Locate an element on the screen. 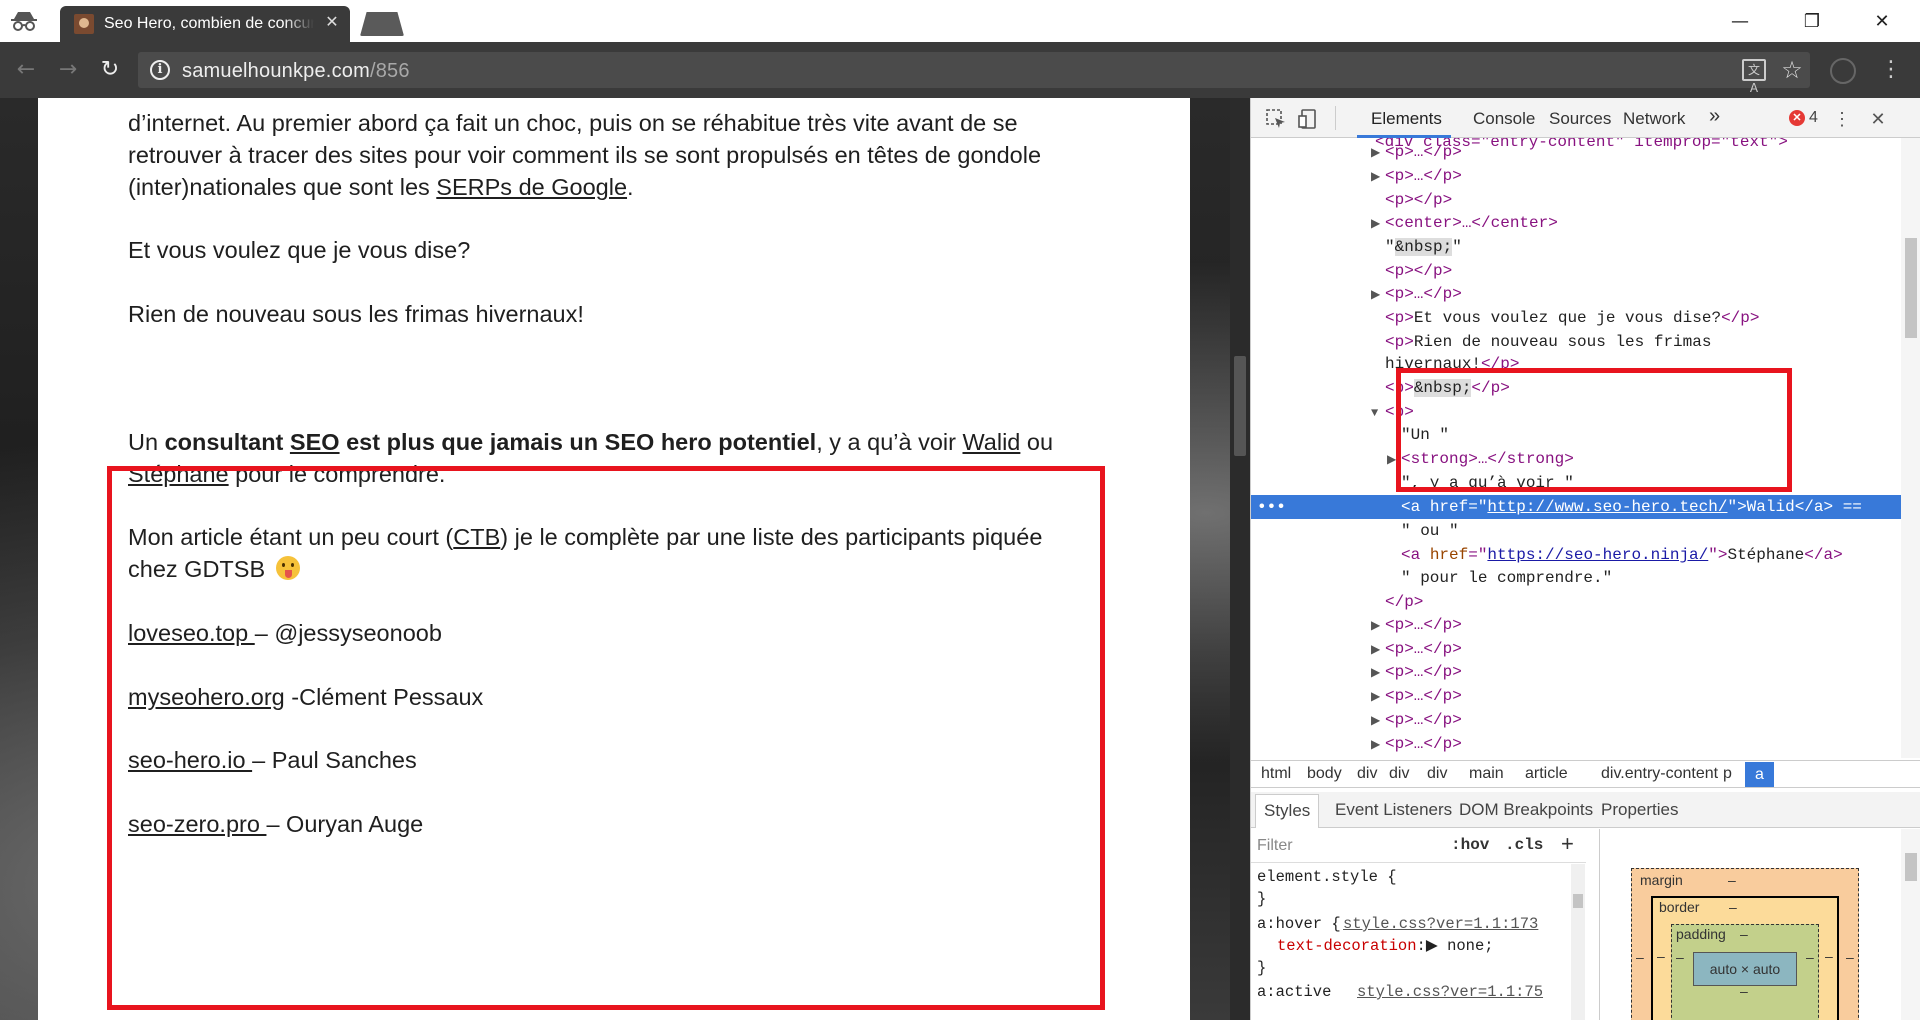 The height and width of the screenshot is (1020, 1920). device-toolbar-icon is located at coordinates (1308, 119).